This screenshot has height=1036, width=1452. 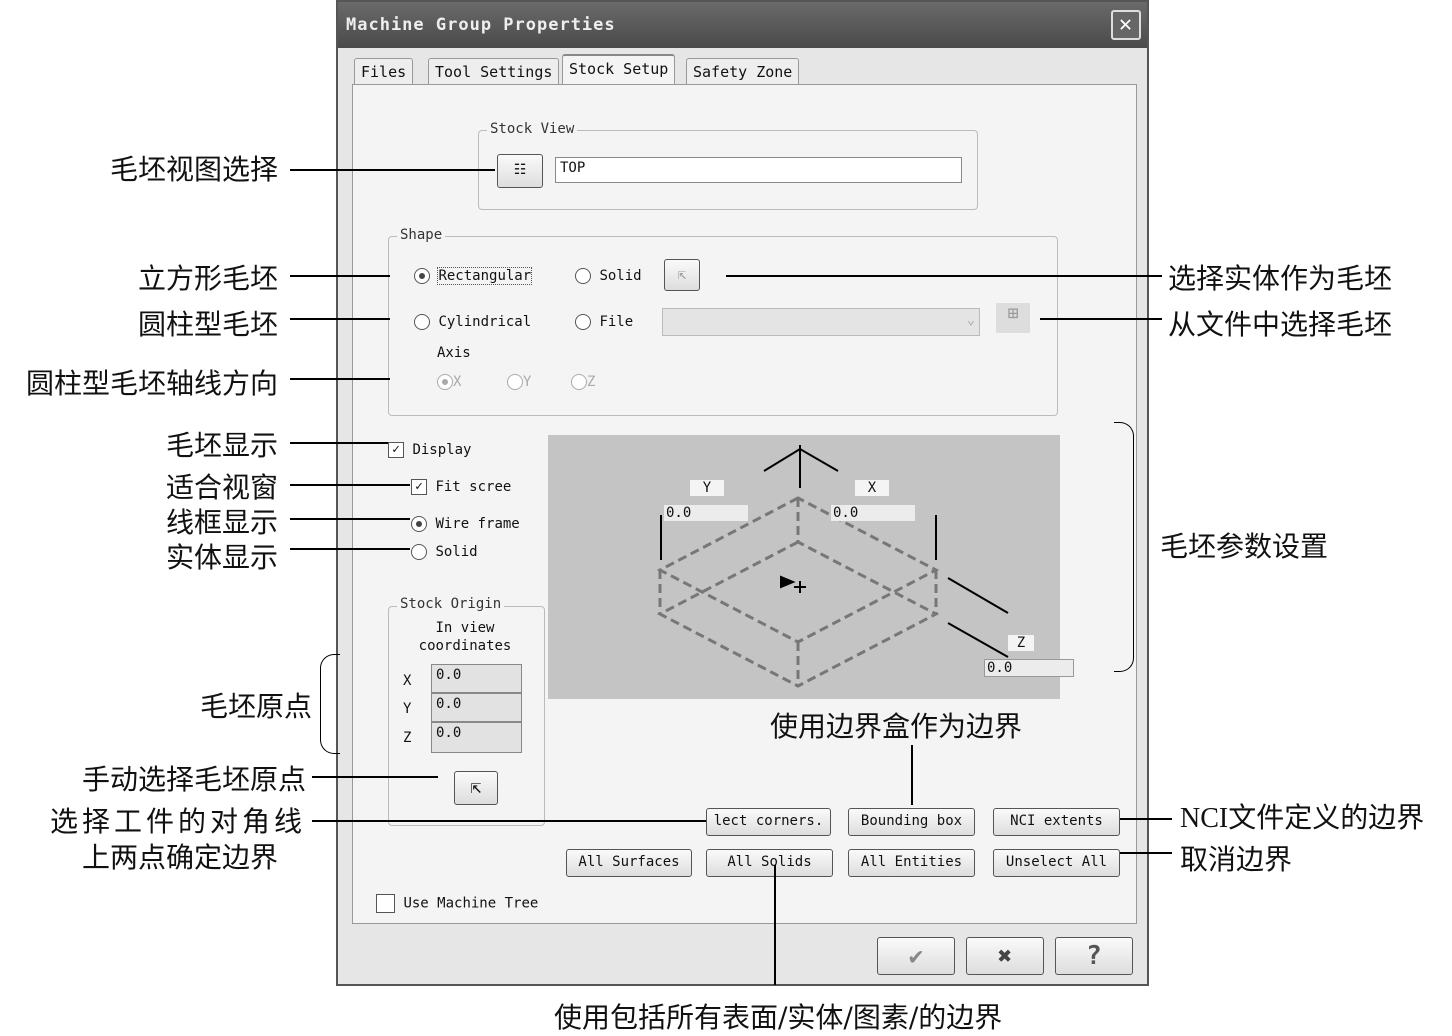 I want to click on fit-screen-checkbox: ✓ Fit scree, so click(x=461, y=487).